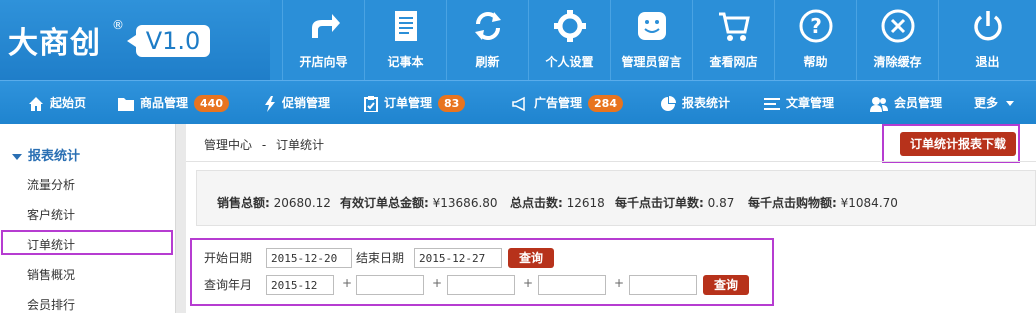  Describe the element at coordinates (482, 272) in the screenshot. I see `query-form: 开始日期 结束日期 查询 查询年月 + + + + 查询` at that location.